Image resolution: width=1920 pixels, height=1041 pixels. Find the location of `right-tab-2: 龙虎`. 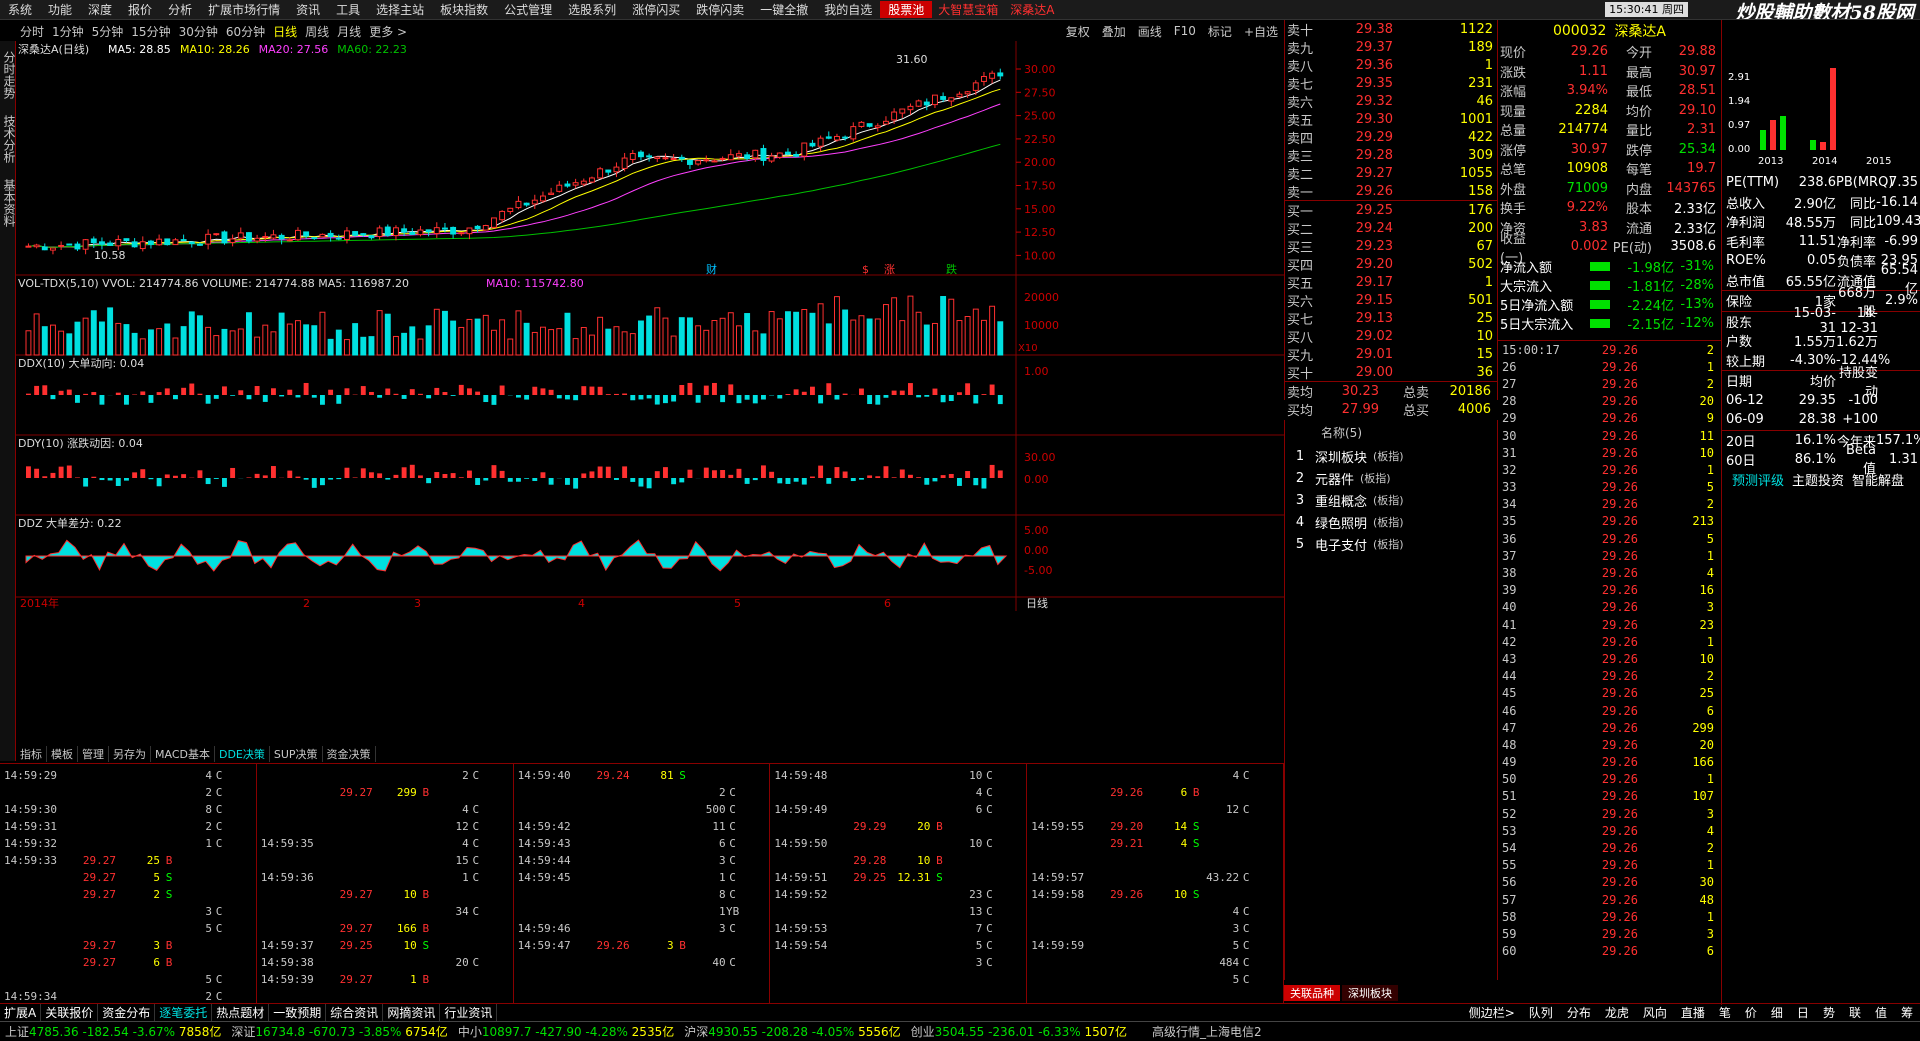

right-tab-2: 龙虎 is located at coordinates (1617, 1012).